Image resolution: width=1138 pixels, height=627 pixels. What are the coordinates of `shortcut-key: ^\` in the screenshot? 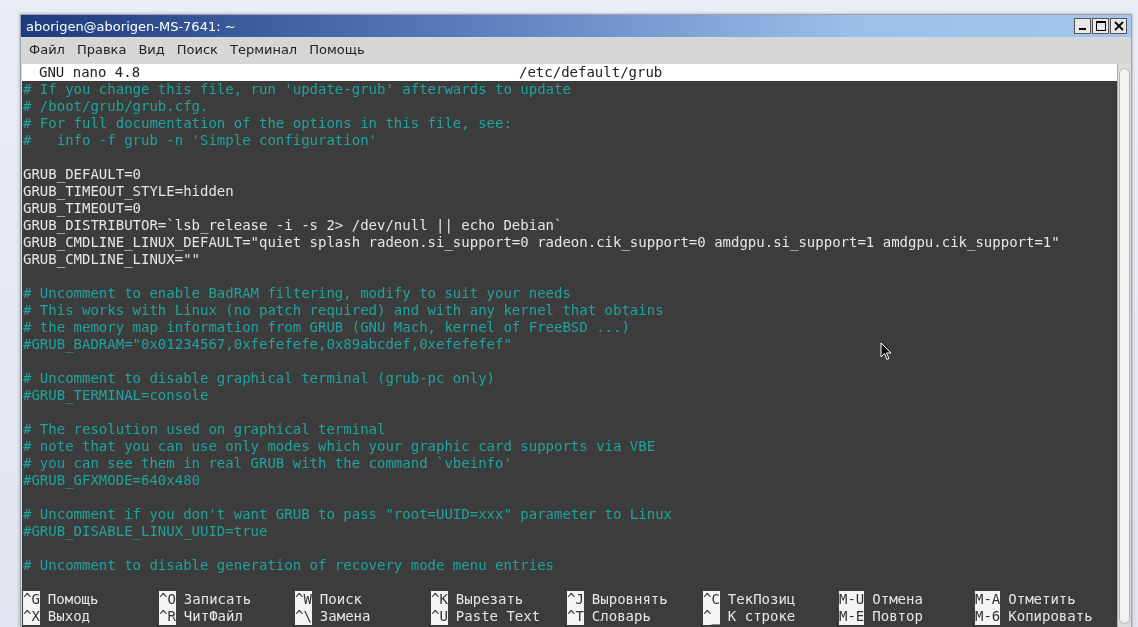 It's located at (303, 616).